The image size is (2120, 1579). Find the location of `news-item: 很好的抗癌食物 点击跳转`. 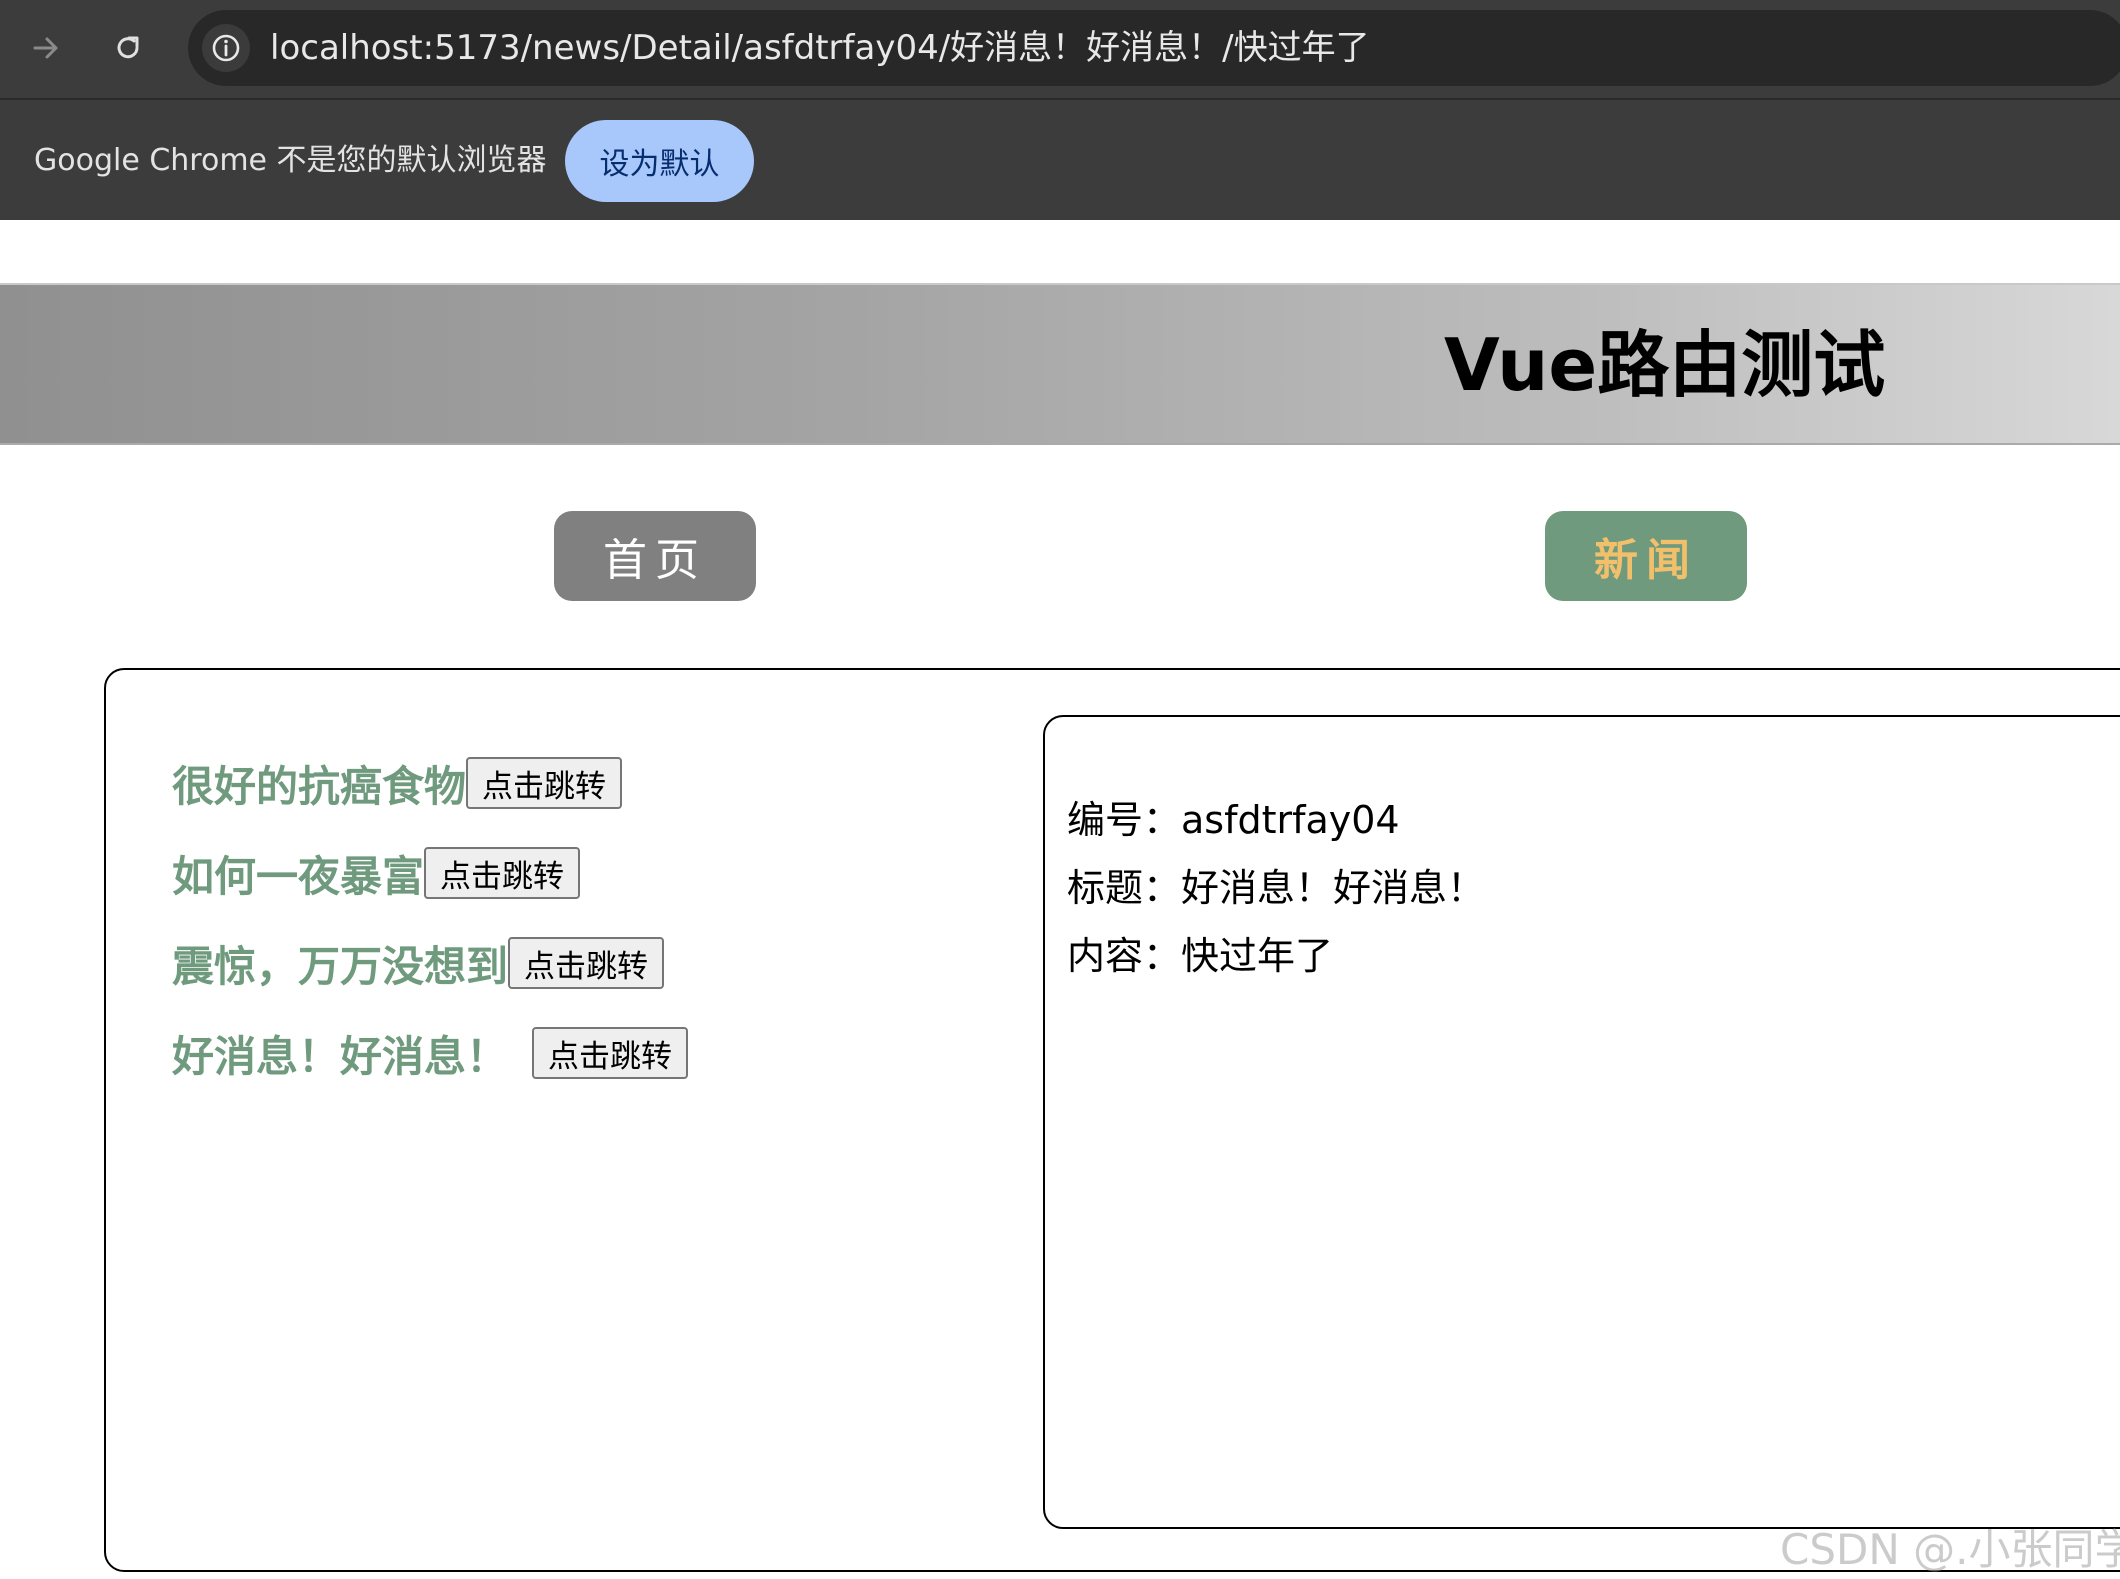

news-item: 很好的抗癌食物 点击跳转 is located at coordinates (397, 783).